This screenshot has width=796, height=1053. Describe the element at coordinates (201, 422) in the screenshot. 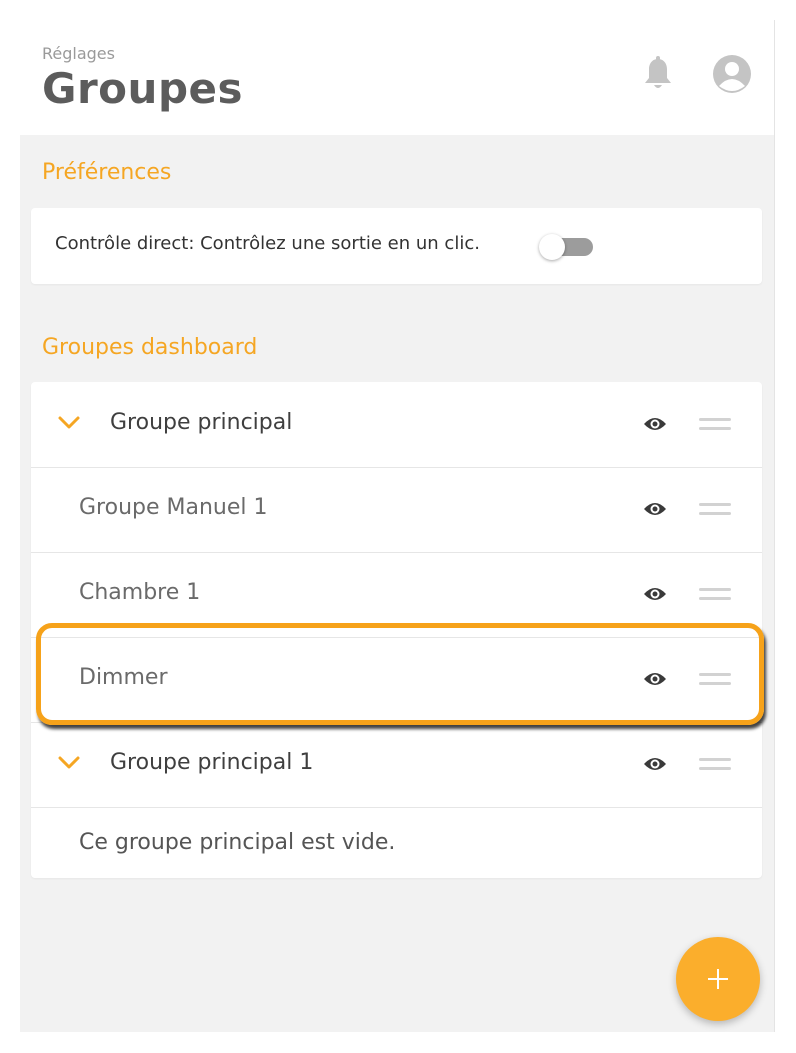

I see `group-label: Groupe principal` at that location.